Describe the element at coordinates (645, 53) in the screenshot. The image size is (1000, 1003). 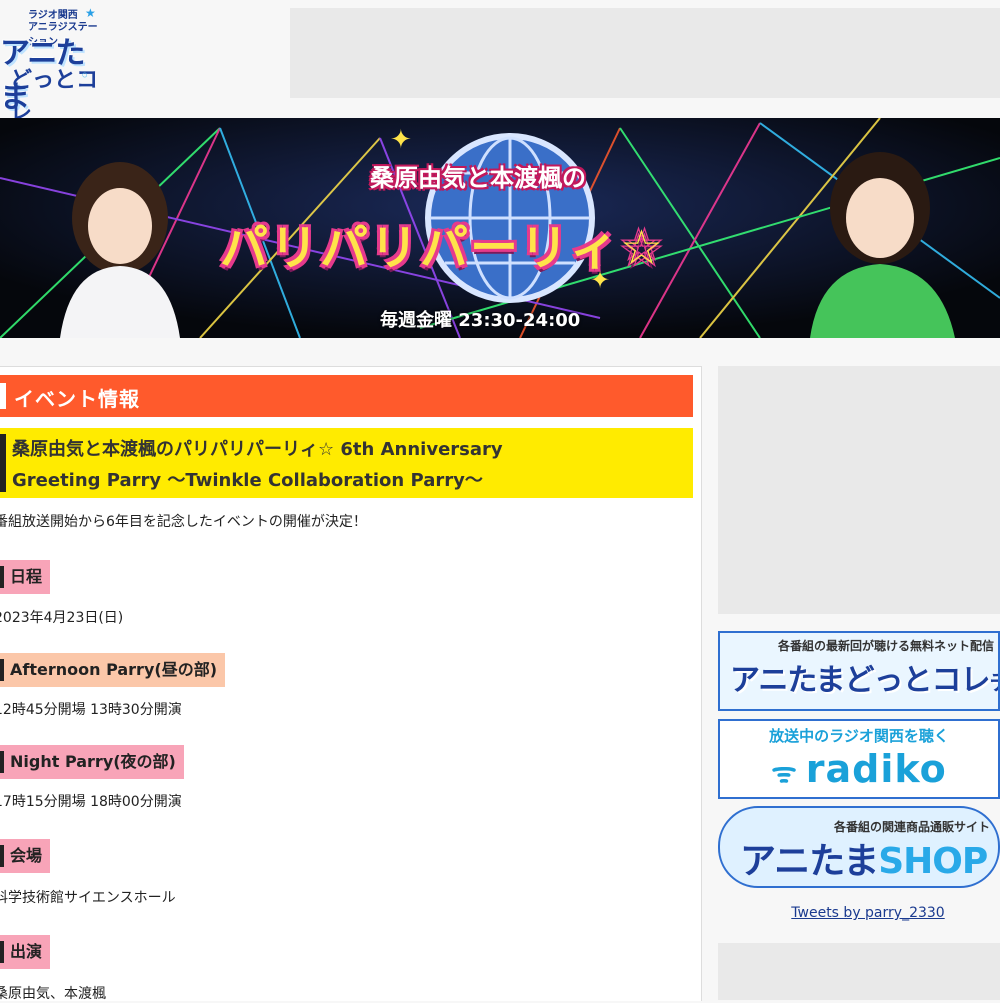
I see `header-ad-slot` at that location.